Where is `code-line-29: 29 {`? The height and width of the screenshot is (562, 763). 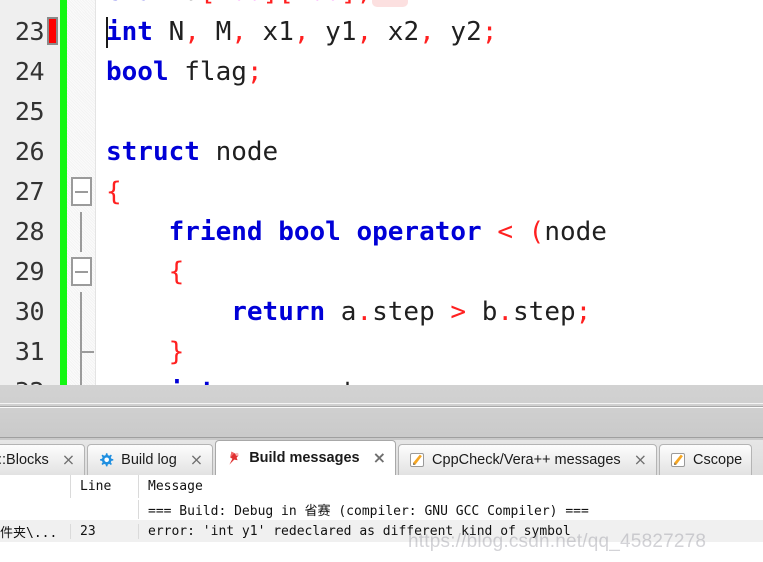 code-line-29: 29 { is located at coordinates (381, 272).